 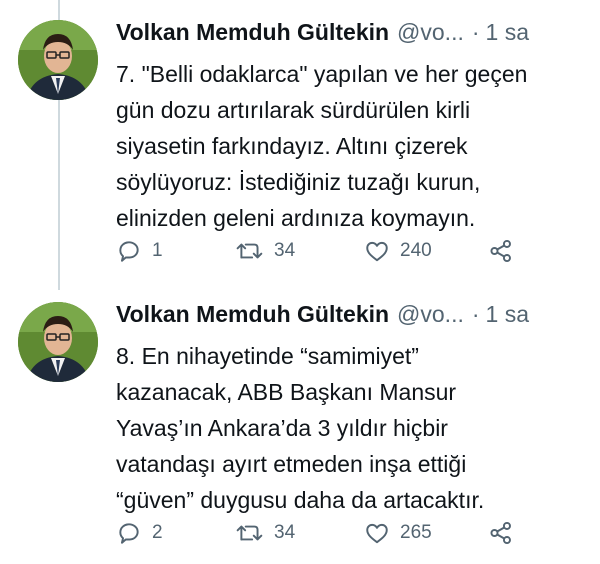 I want to click on like-button: 265, so click(x=398, y=533).